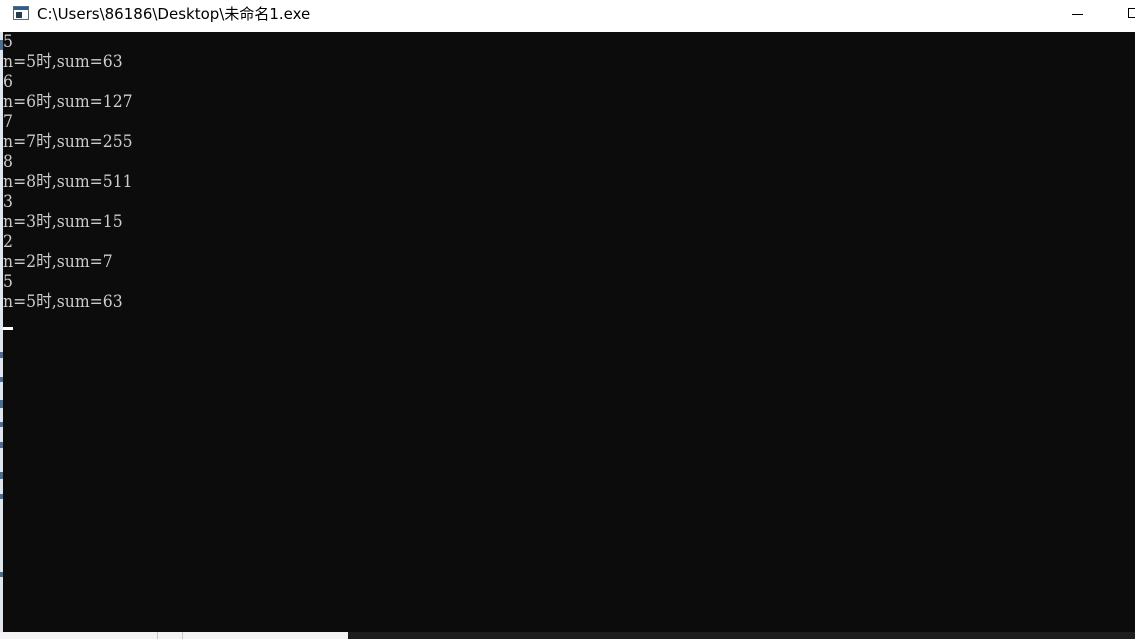 This screenshot has height=639, width=1135. Describe the element at coordinates (8, 162) in the screenshot. I see `console-line: 8` at that location.